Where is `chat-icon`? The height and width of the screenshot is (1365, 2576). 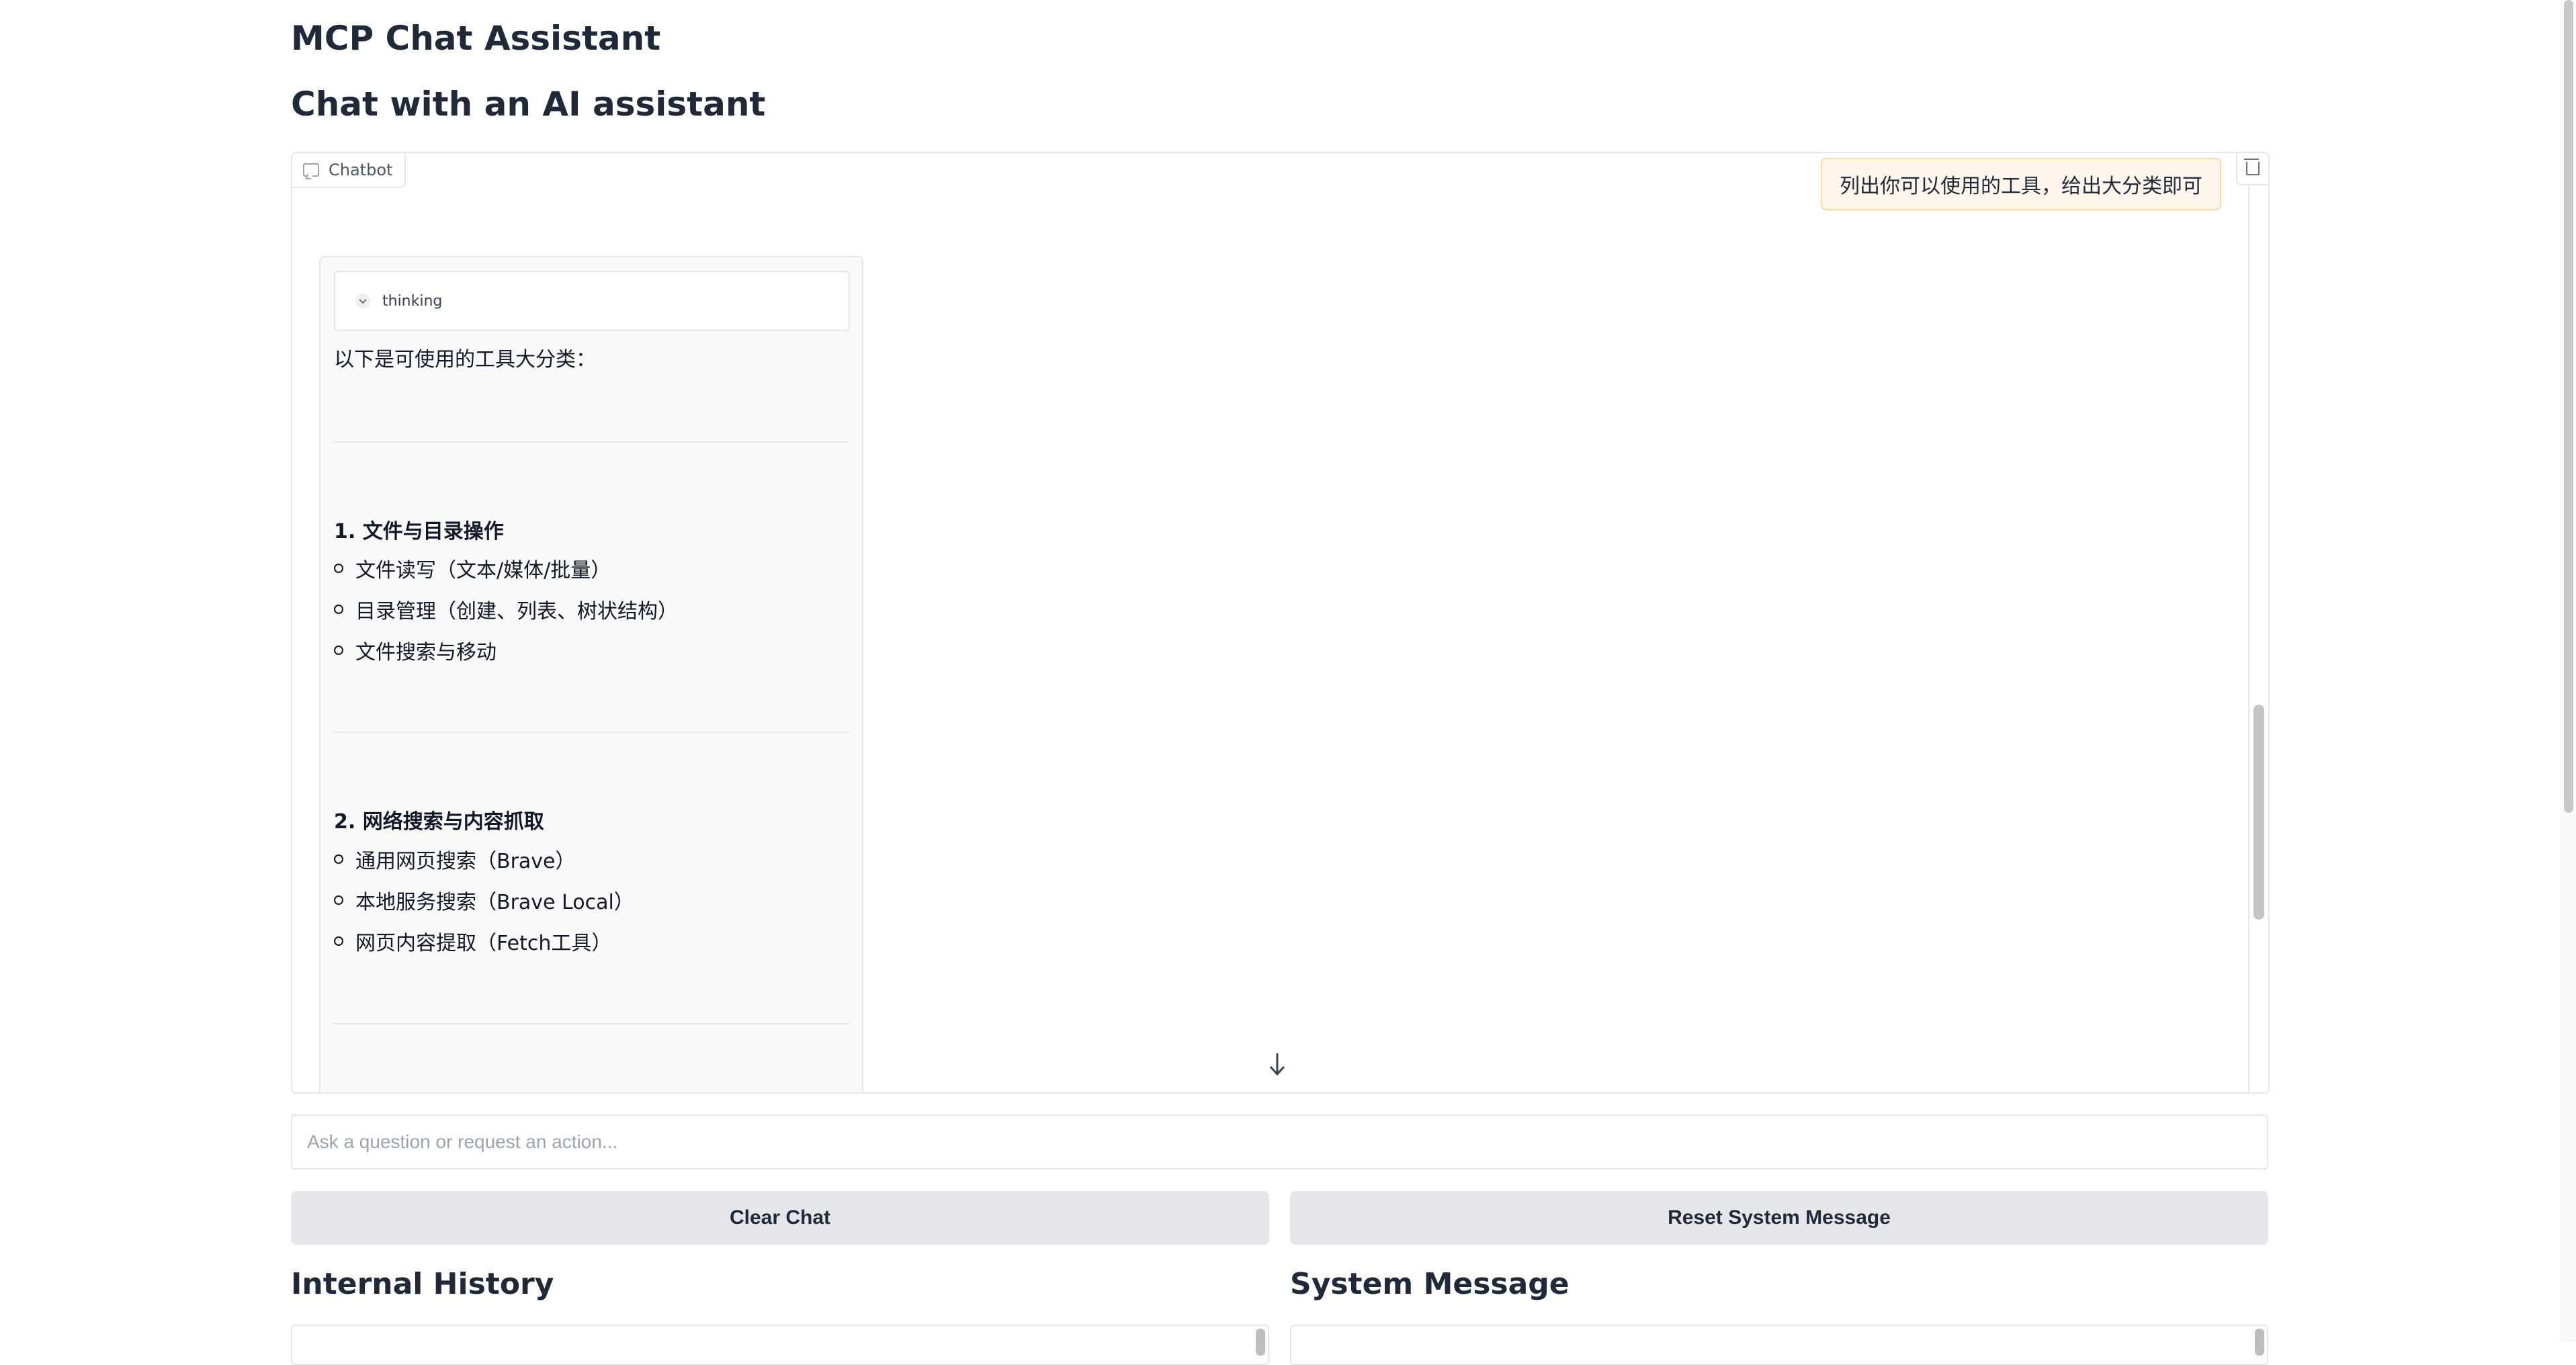 chat-icon is located at coordinates (311, 170).